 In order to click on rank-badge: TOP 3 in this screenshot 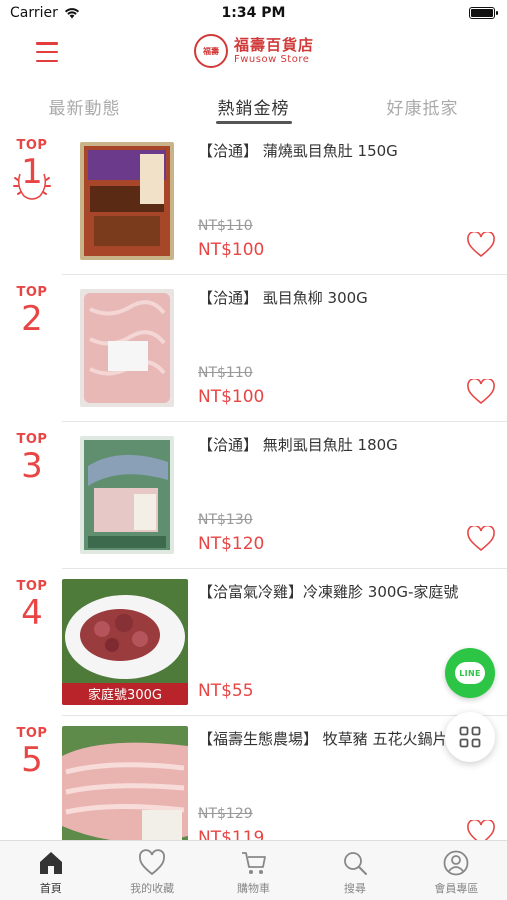, I will do `click(32, 458)`.